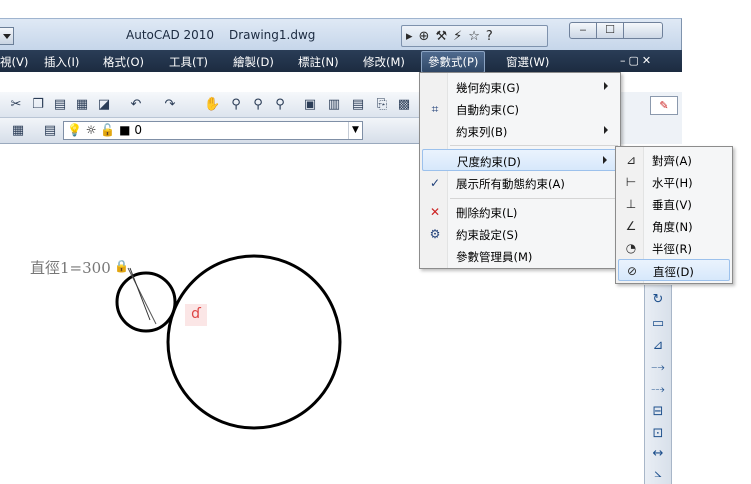 The height and width of the screenshot is (484, 751). What do you see at coordinates (658, 474) in the screenshot?
I see `angle-icon: ⦣` at bounding box center [658, 474].